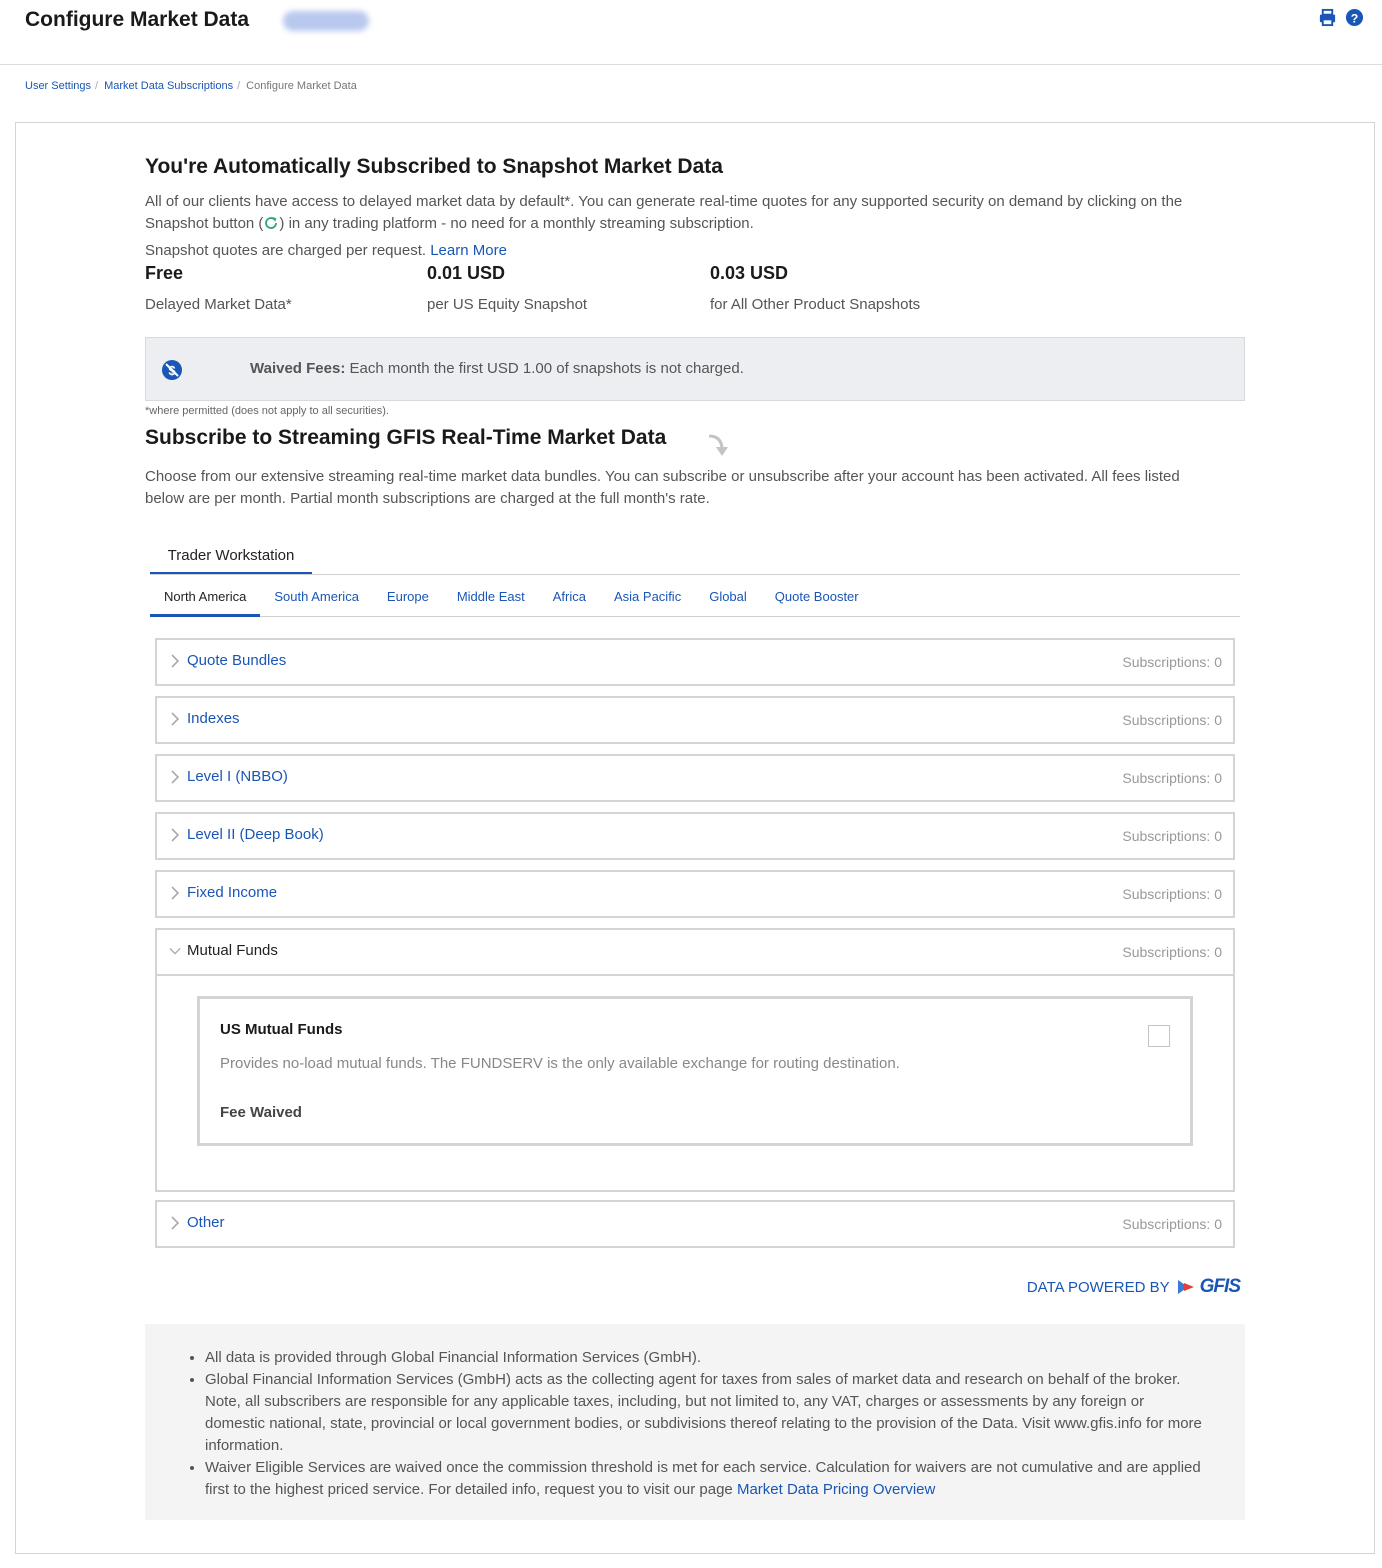 This screenshot has width=1382, height=1568. Describe the element at coordinates (1341, 17) in the screenshot. I see `header-icons: ?` at that location.